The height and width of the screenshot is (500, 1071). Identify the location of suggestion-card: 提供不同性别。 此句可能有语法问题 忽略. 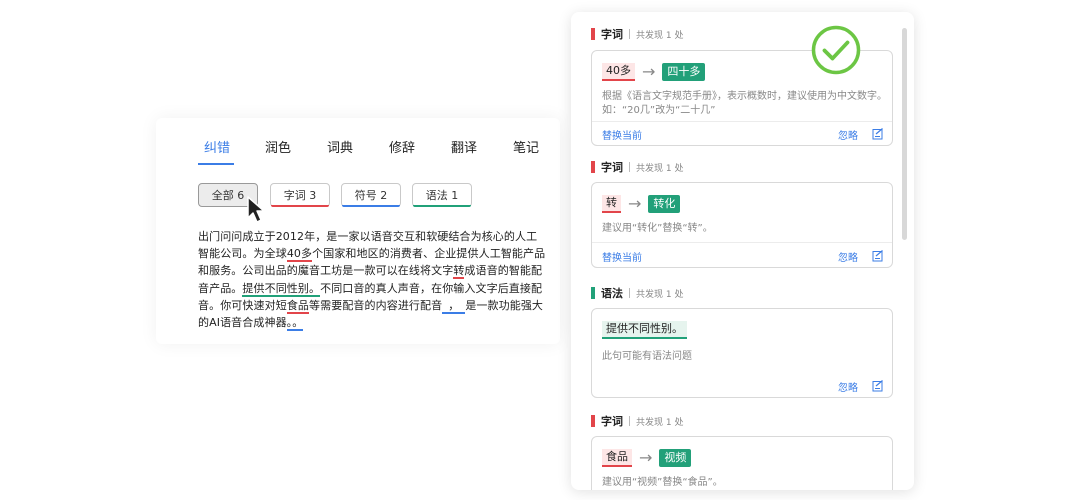
(742, 353).